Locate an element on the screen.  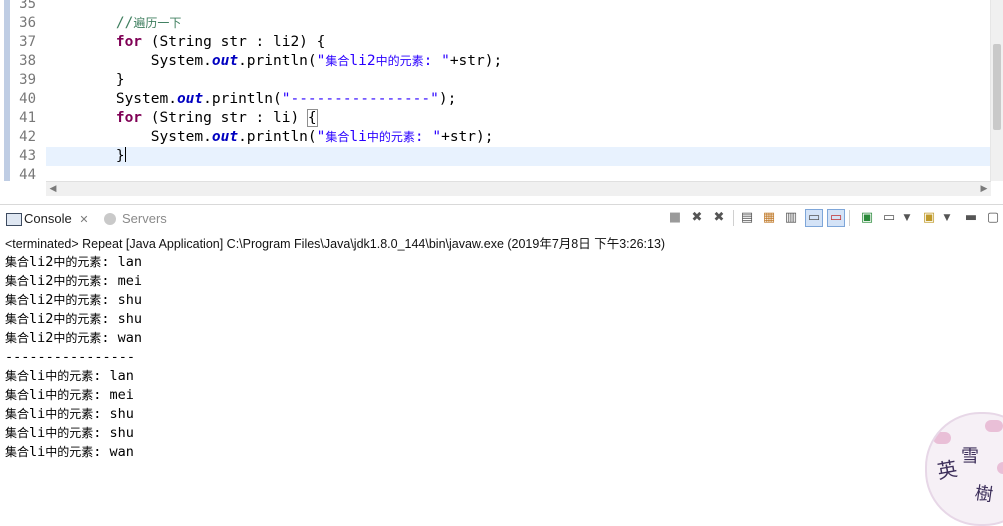
editor-vertical-scrollbar is located at coordinates (996, 90).